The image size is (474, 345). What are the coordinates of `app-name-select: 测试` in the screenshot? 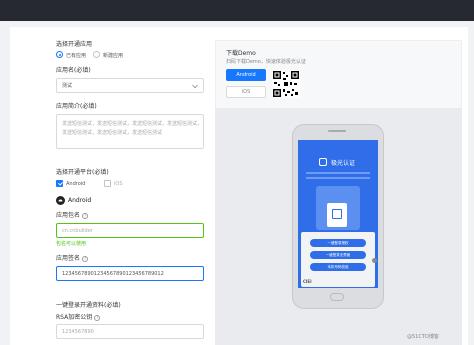 It's located at (130, 85).